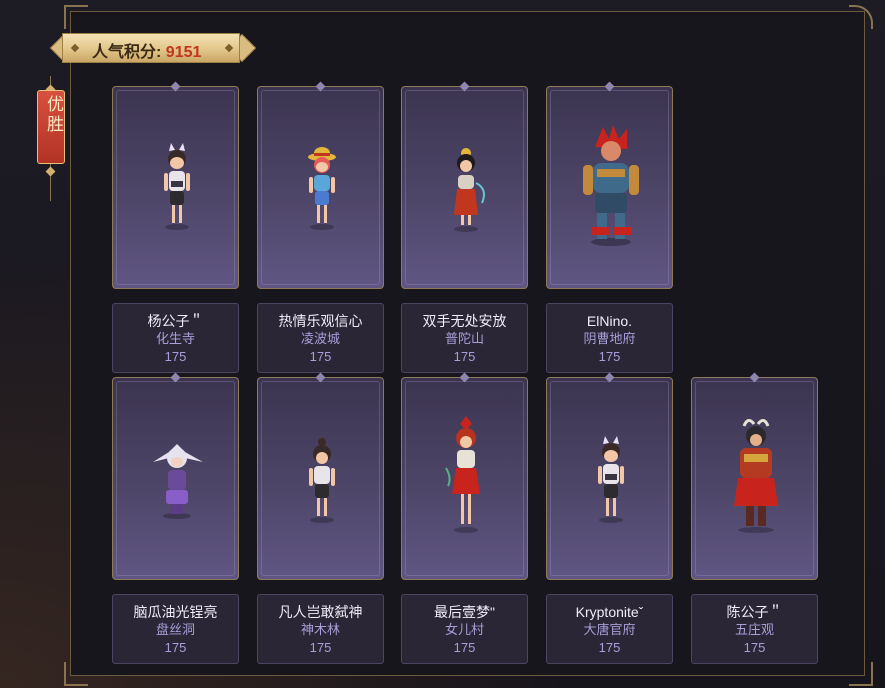 This screenshot has width=885, height=688. I want to click on player-card: 陈公子＂ 五庄观 175, so click(754, 518).